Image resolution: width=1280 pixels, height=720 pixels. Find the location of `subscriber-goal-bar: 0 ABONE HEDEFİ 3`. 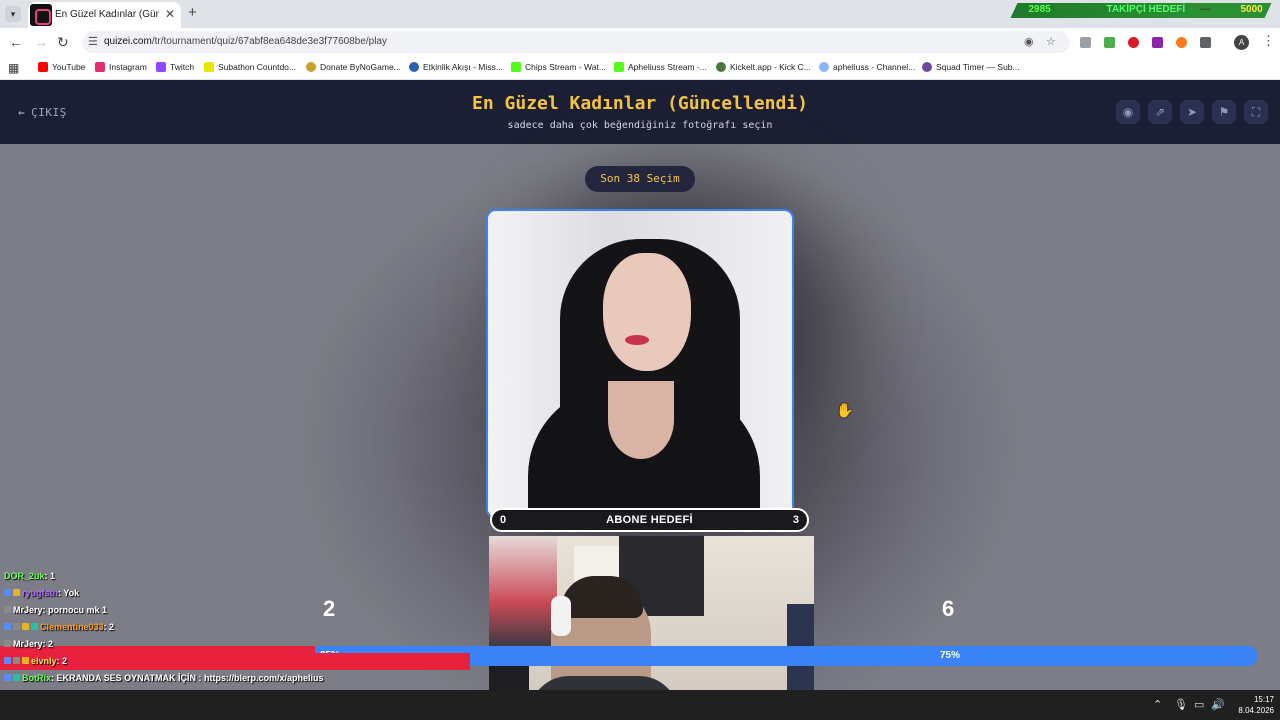

subscriber-goal-bar: 0 ABONE HEDEFİ 3 is located at coordinates (649, 520).